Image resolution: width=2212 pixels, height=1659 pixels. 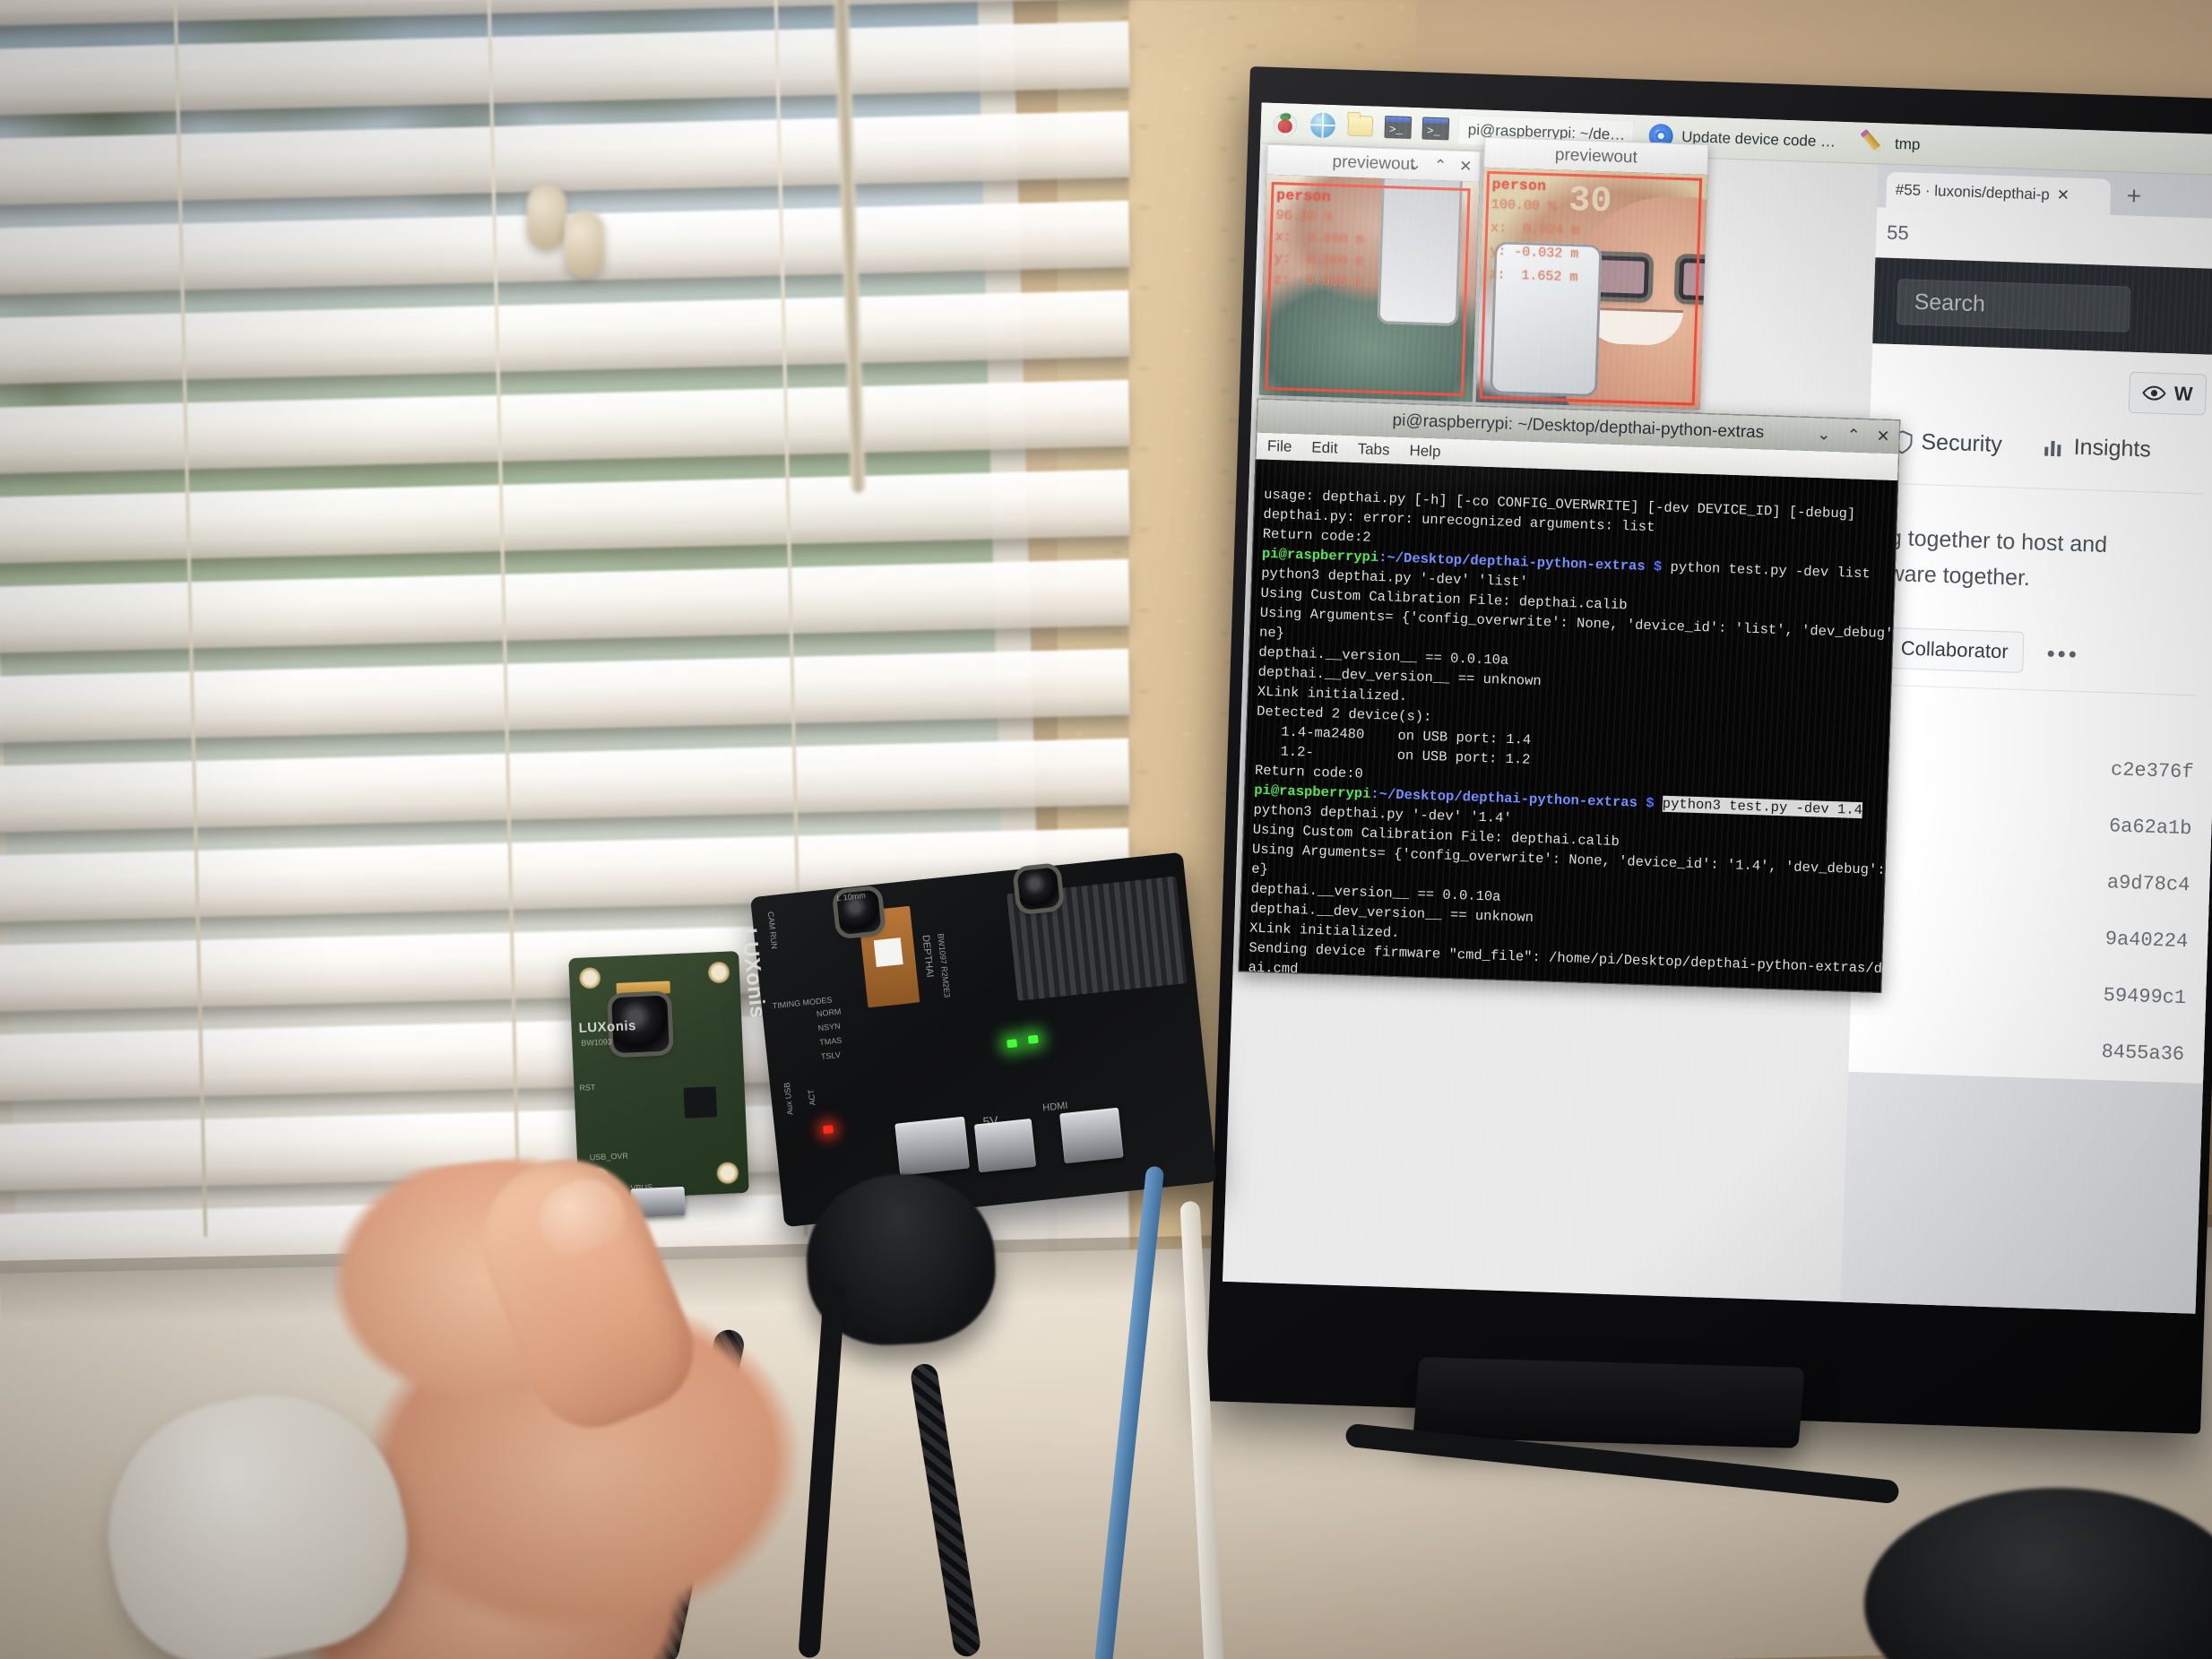 I want to click on pencil-icon, so click(x=1872, y=142).